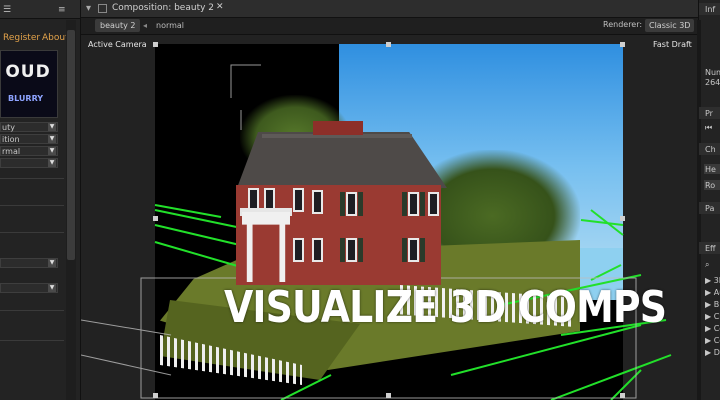 The width and height of the screenshot is (720, 400). I want to click on left-scrollbar-thumb, so click(71, 145).